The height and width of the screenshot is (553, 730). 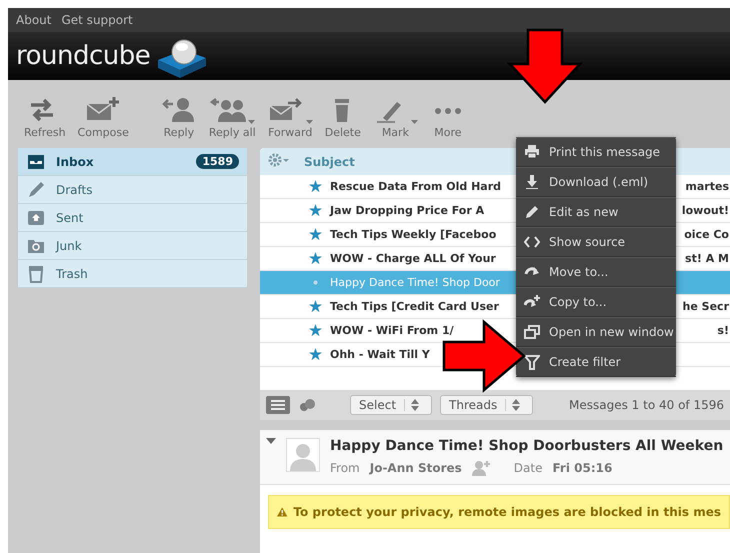 What do you see at coordinates (178, 110) in the screenshot?
I see `person-reply-icon` at bounding box center [178, 110].